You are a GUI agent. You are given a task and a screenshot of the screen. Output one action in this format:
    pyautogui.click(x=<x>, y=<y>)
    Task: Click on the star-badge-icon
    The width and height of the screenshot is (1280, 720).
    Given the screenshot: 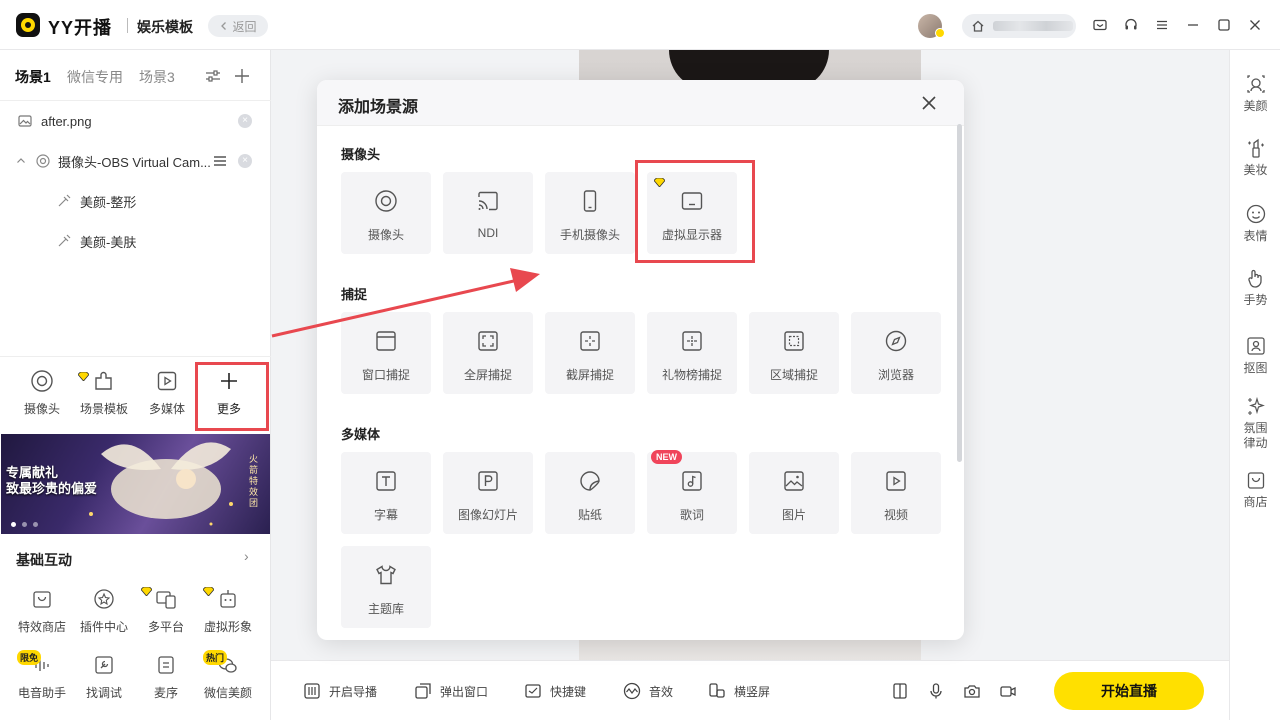 What is the action you would take?
    pyautogui.click(x=104, y=599)
    